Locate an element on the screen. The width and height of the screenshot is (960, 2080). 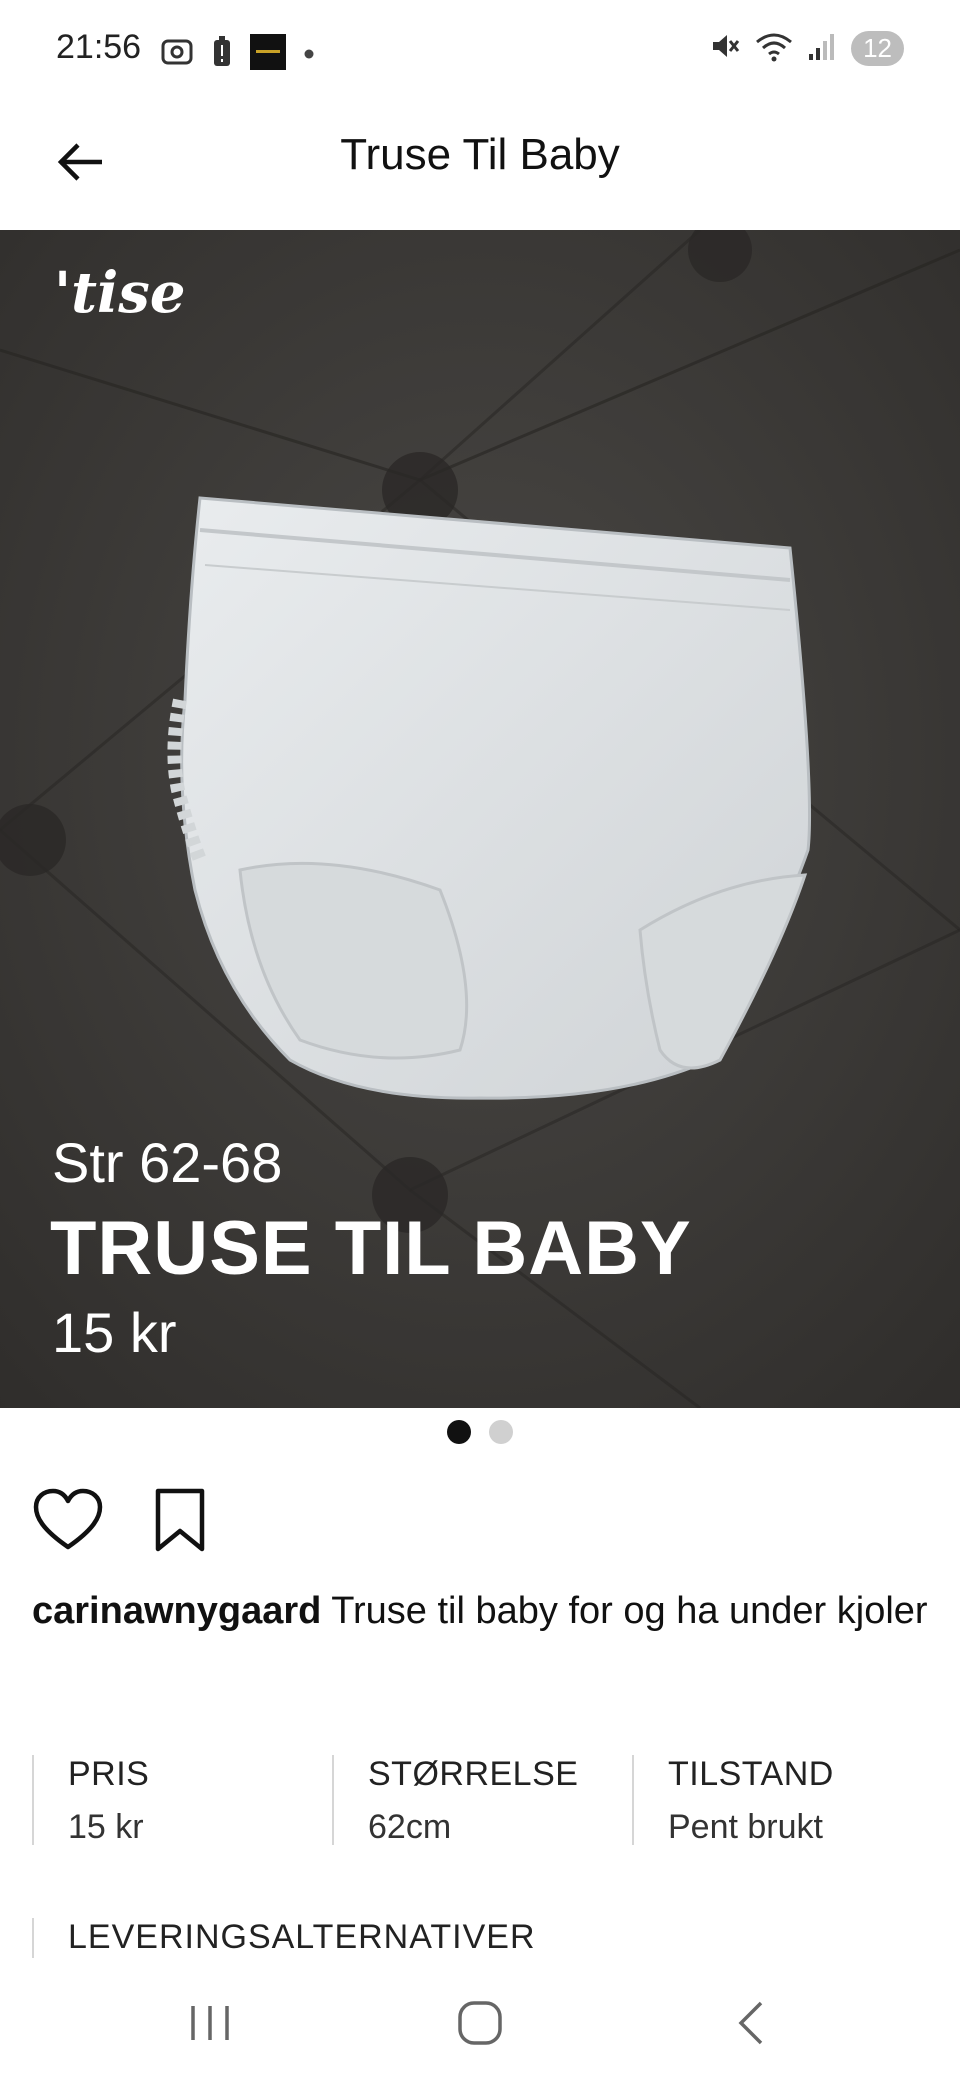
heart-icon is located at coordinates (68, 1522).